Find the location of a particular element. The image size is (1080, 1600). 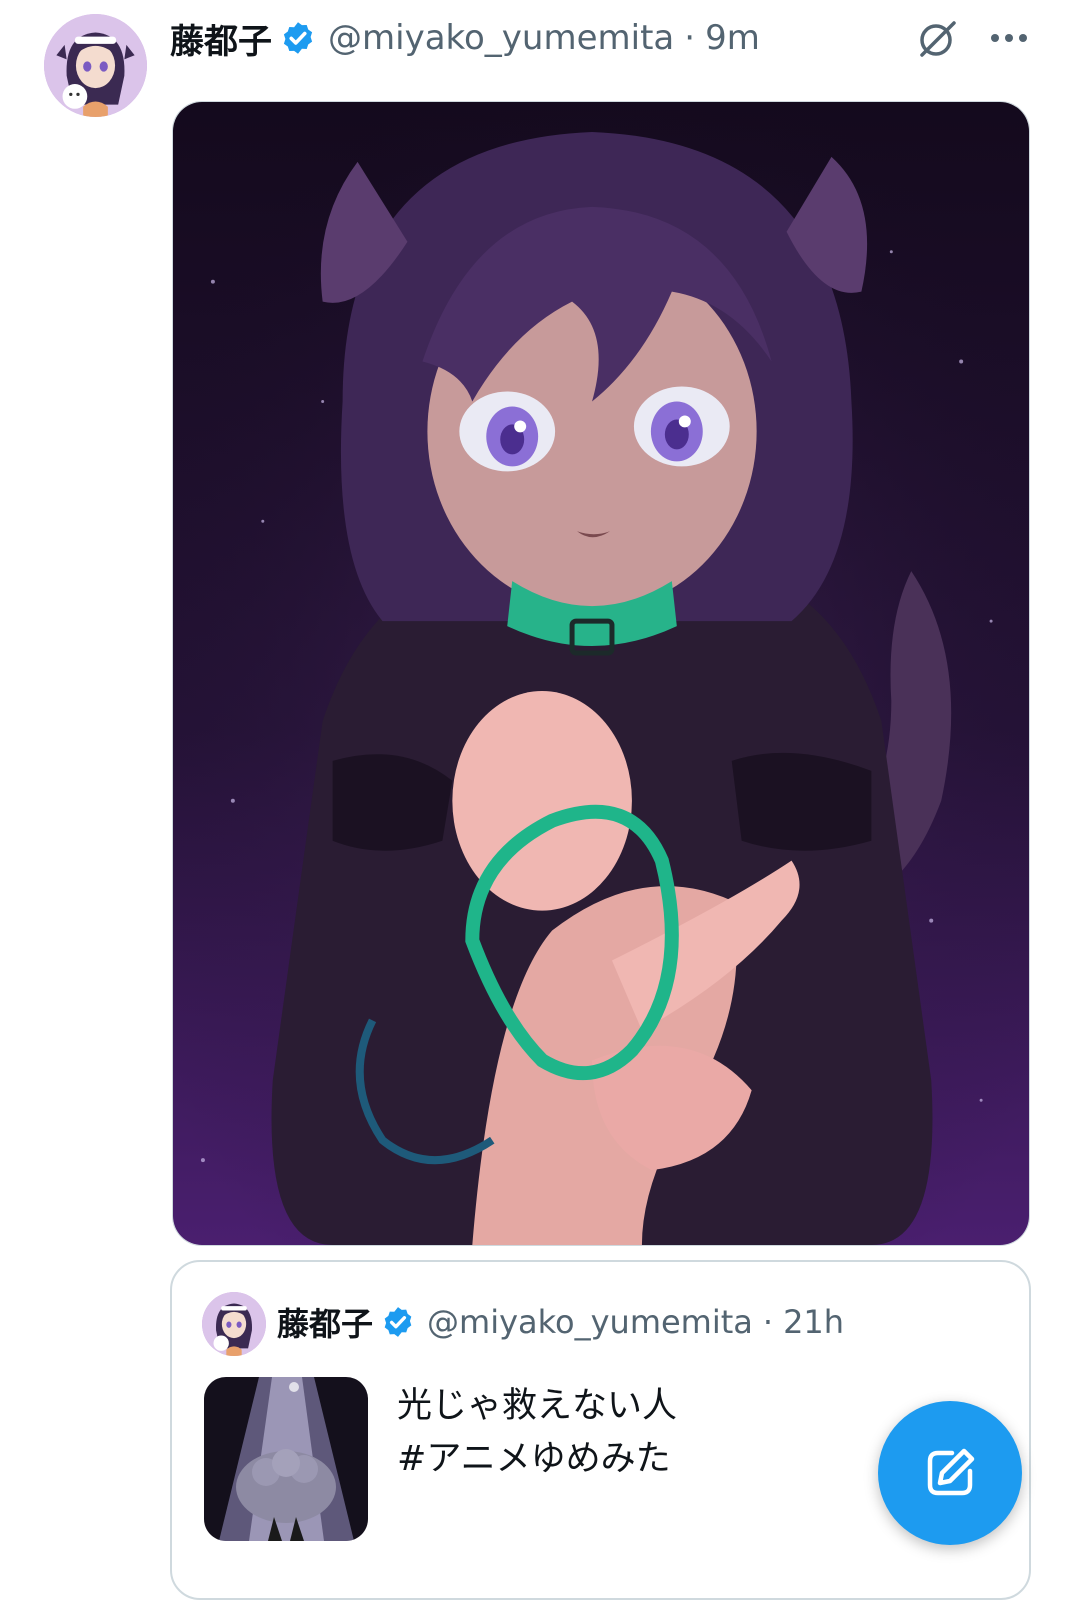

quoted-post-text: 光じゃ救えない人 #アニメゆめみた is located at coordinates (537, 1433).